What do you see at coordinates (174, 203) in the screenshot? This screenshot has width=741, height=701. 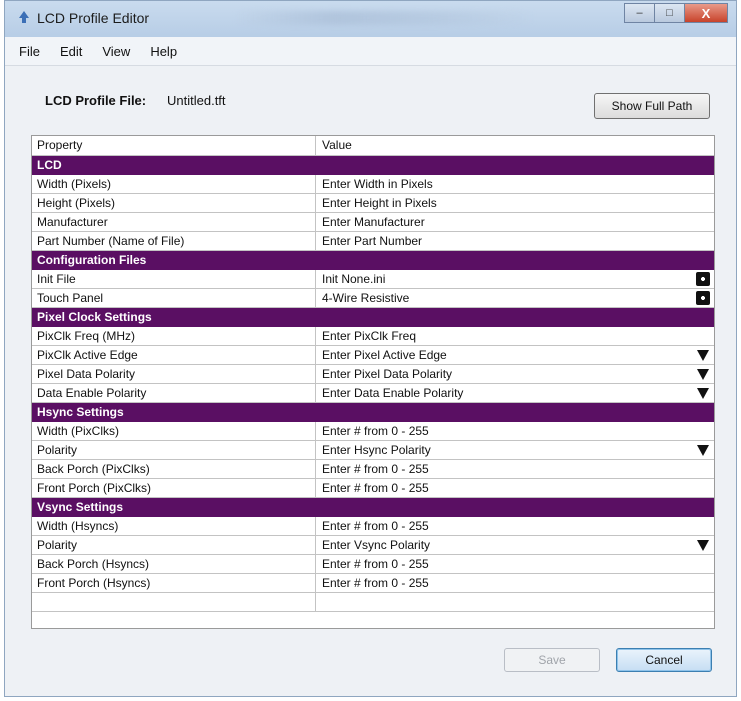 I see `property-name: Height (Pixels)` at bounding box center [174, 203].